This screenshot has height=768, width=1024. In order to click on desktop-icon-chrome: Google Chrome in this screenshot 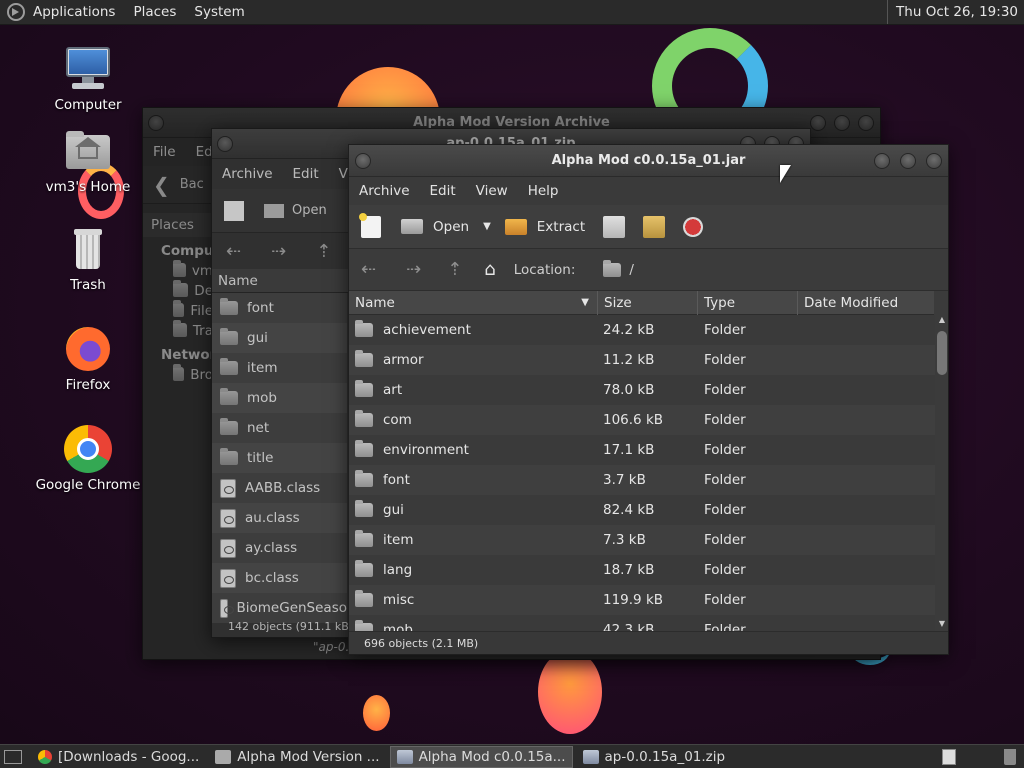, I will do `click(88, 459)`.